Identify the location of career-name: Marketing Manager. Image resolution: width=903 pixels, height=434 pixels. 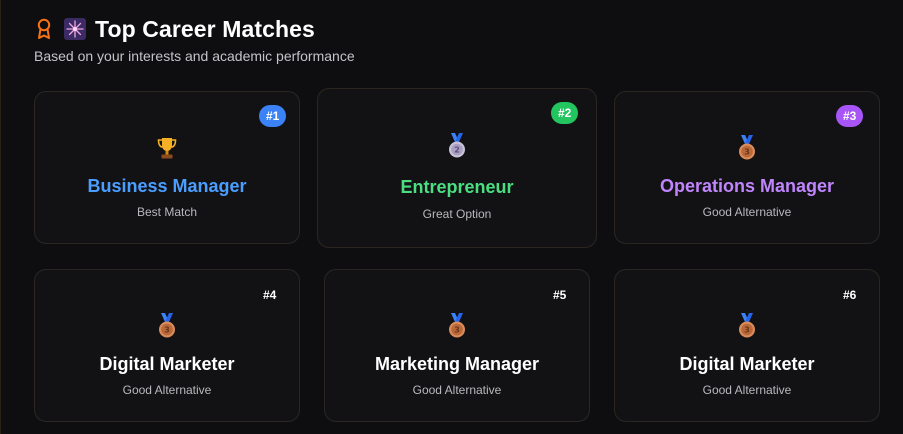
(457, 364).